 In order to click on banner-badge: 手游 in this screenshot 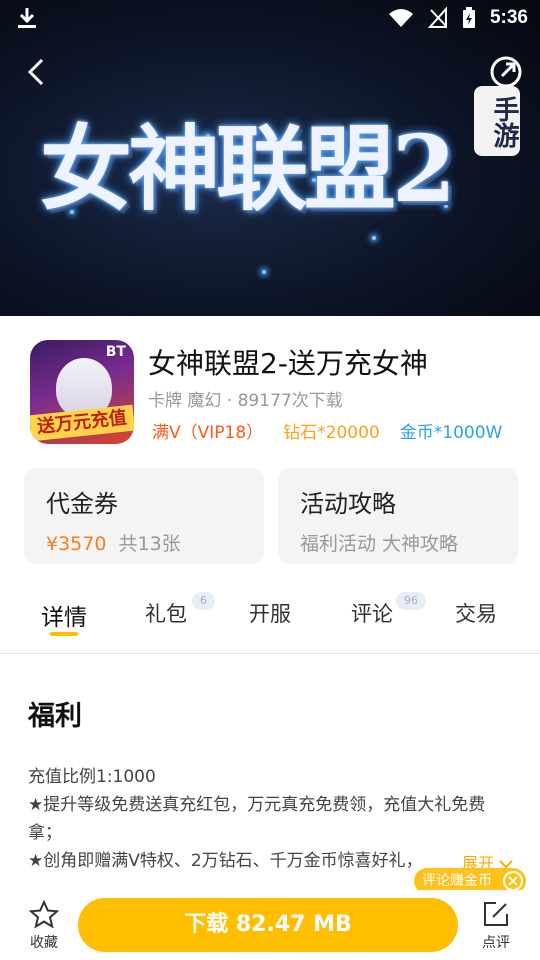, I will do `click(497, 121)`.